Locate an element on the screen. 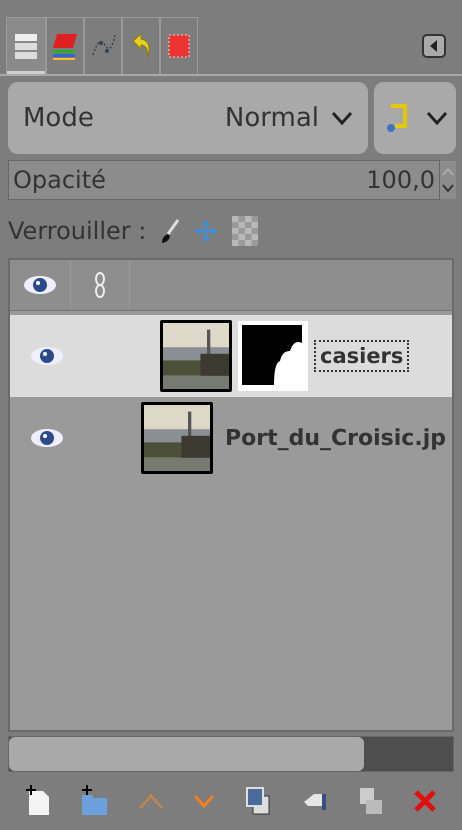  composite-dropdown is located at coordinates (415, 118).